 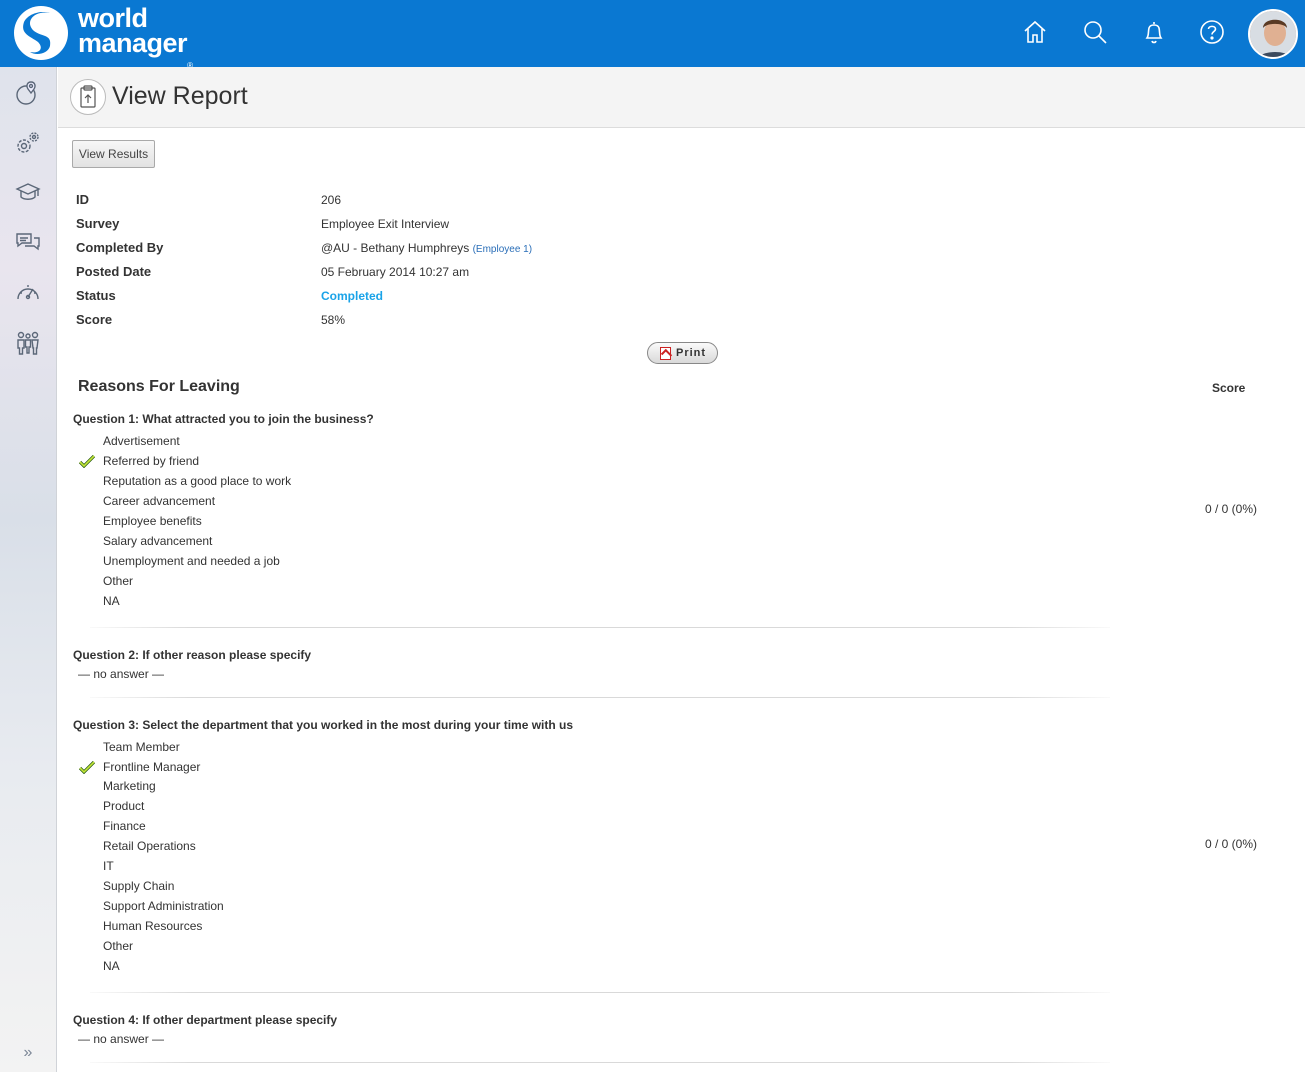 What do you see at coordinates (159, 501) in the screenshot?
I see `option-item: Career advancement` at bounding box center [159, 501].